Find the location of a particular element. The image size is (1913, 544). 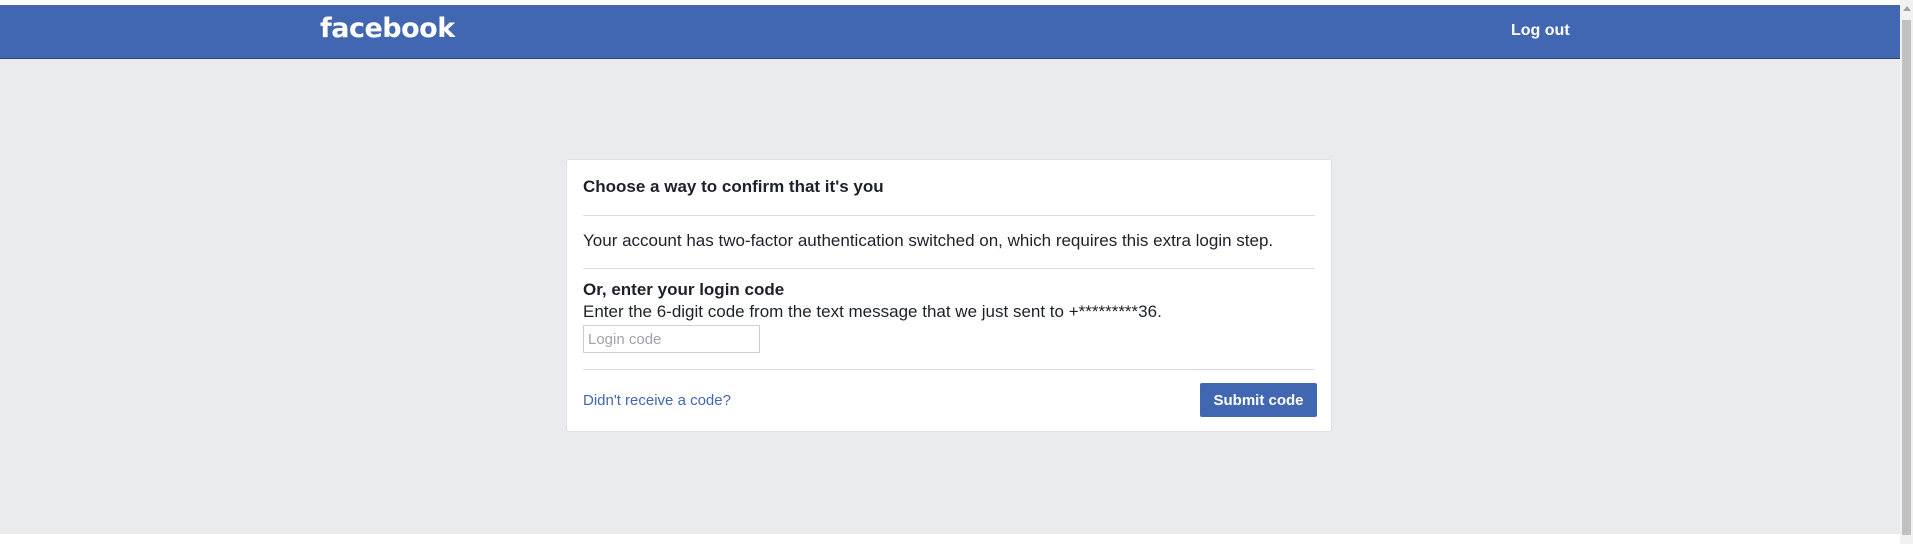

scrollbar-thumb is located at coordinates (1906, 277).